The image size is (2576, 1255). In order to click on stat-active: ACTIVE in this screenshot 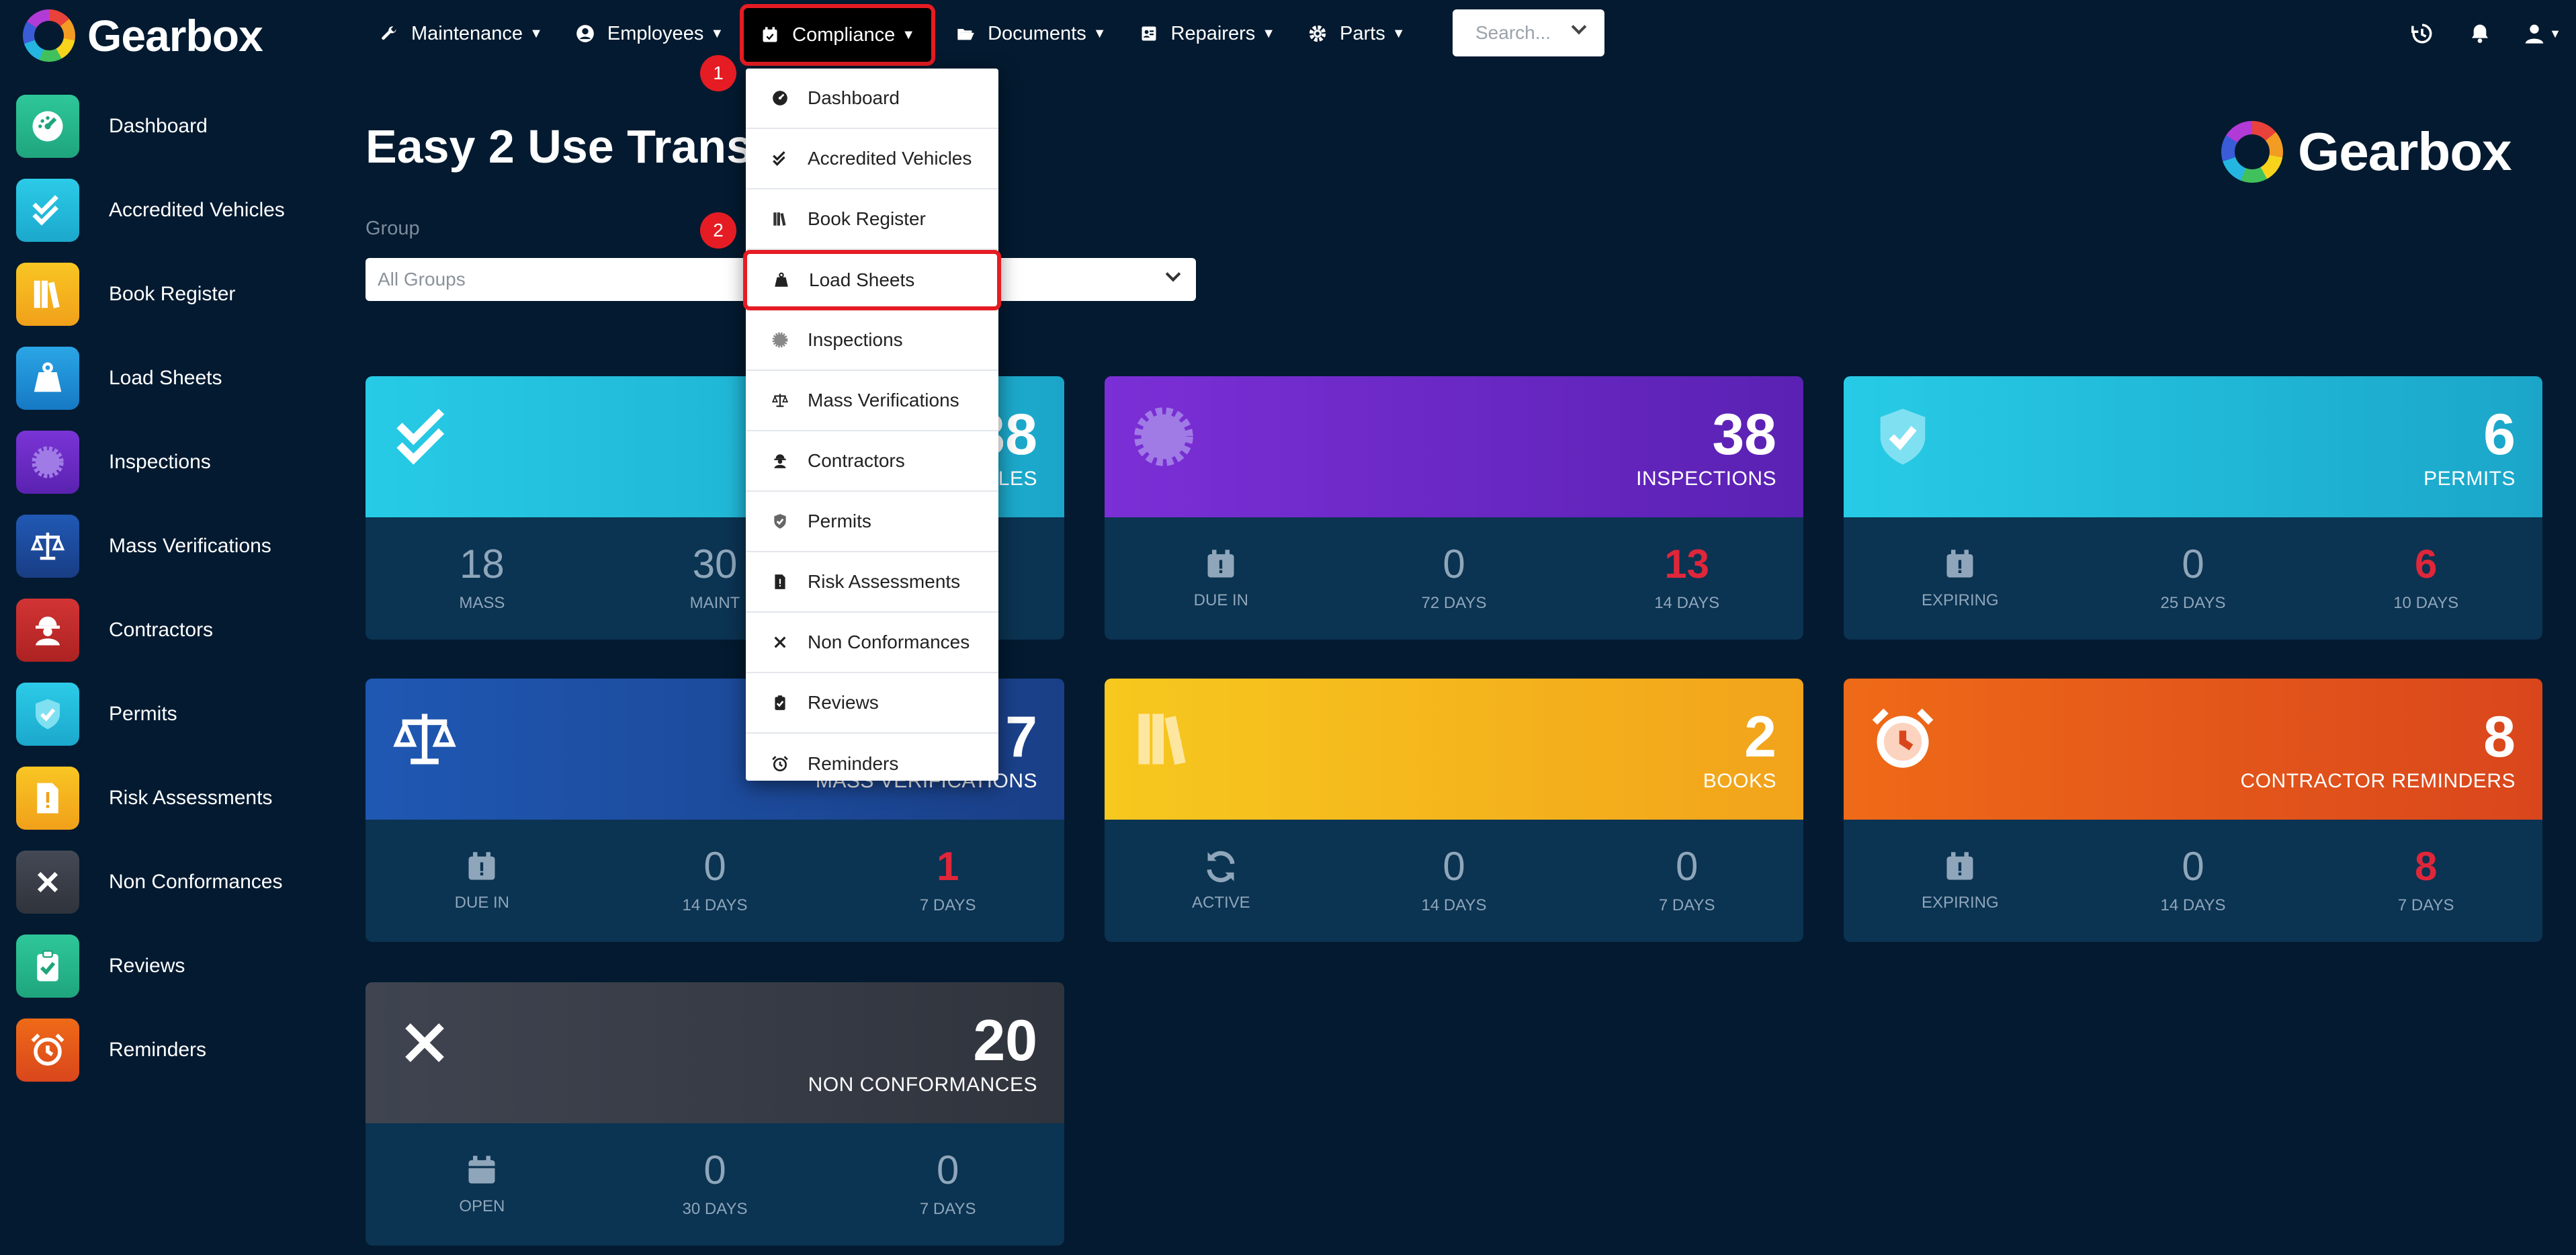, I will do `click(1221, 881)`.